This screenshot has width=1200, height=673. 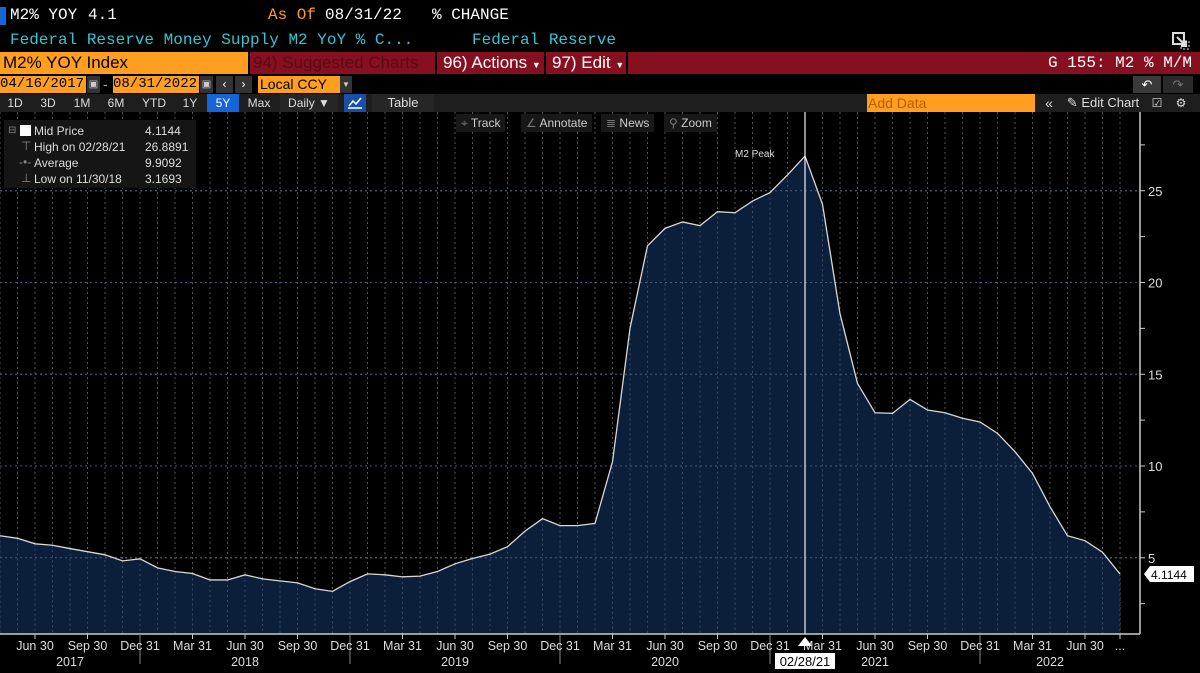 What do you see at coordinates (1155, 283) in the screenshot?
I see `y-tick-label: 20` at bounding box center [1155, 283].